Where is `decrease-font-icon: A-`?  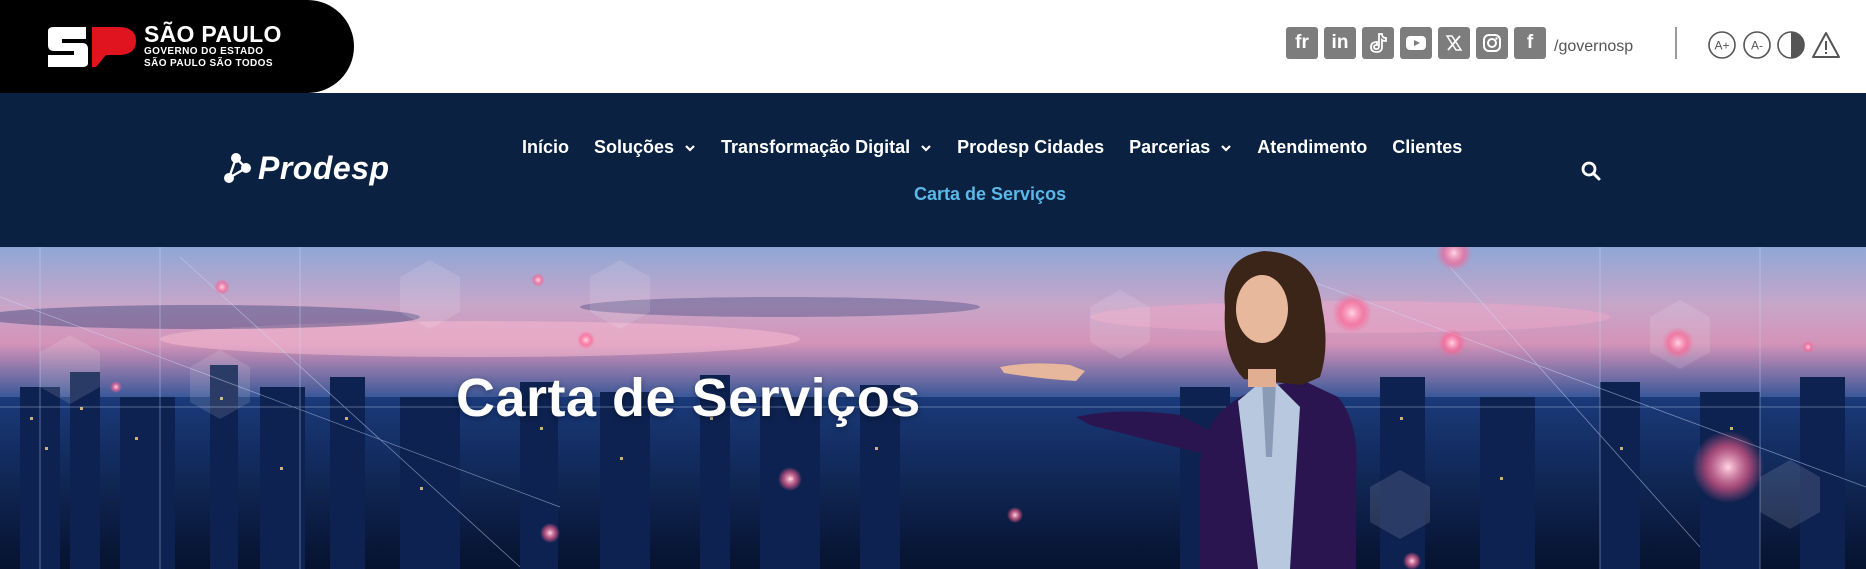 decrease-font-icon: A- is located at coordinates (1757, 45).